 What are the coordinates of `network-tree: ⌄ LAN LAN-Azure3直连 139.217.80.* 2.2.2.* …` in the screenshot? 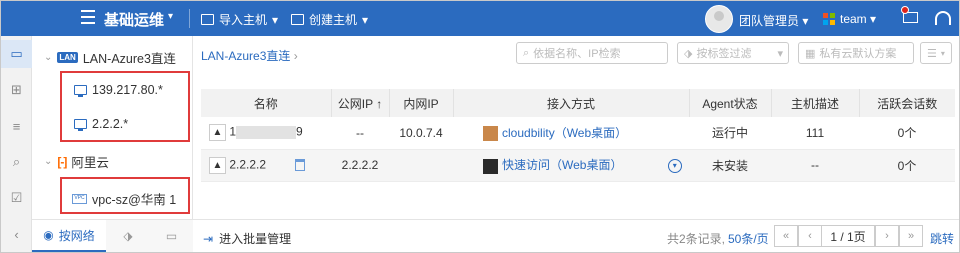 It's located at (112, 144).